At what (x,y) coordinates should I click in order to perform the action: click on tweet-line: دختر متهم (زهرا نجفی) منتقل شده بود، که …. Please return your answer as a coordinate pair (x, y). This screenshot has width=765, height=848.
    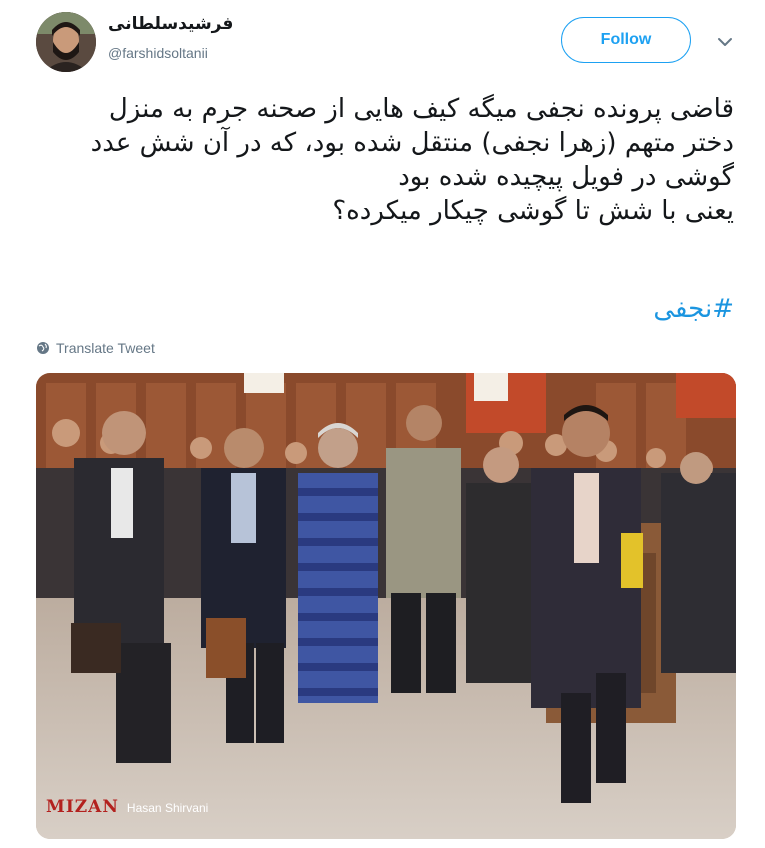
    Looking at the image, I should click on (412, 143).